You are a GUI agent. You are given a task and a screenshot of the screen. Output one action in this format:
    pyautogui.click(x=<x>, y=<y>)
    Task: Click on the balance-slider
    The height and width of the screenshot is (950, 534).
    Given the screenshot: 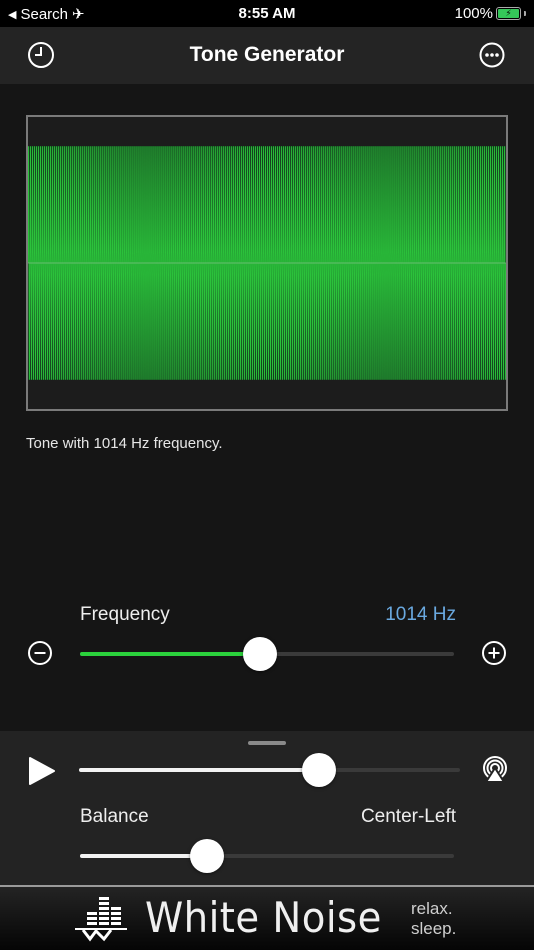 What is the action you would take?
    pyautogui.click(x=267, y=856)
    